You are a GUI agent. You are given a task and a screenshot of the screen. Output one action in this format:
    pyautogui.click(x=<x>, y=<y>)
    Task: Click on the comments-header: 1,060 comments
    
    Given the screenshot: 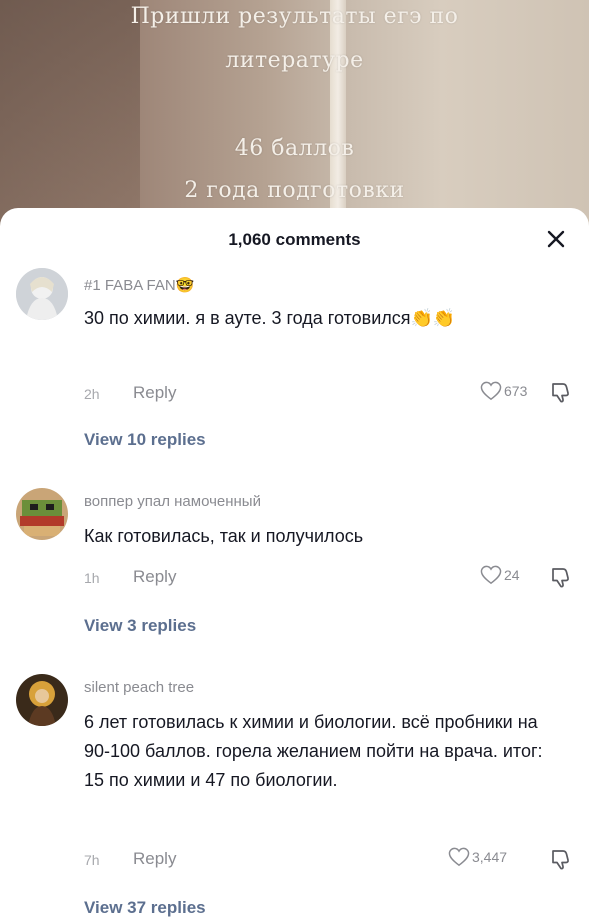 What is the action you would take?
    pyautogui.click(x=294, y=239)
    